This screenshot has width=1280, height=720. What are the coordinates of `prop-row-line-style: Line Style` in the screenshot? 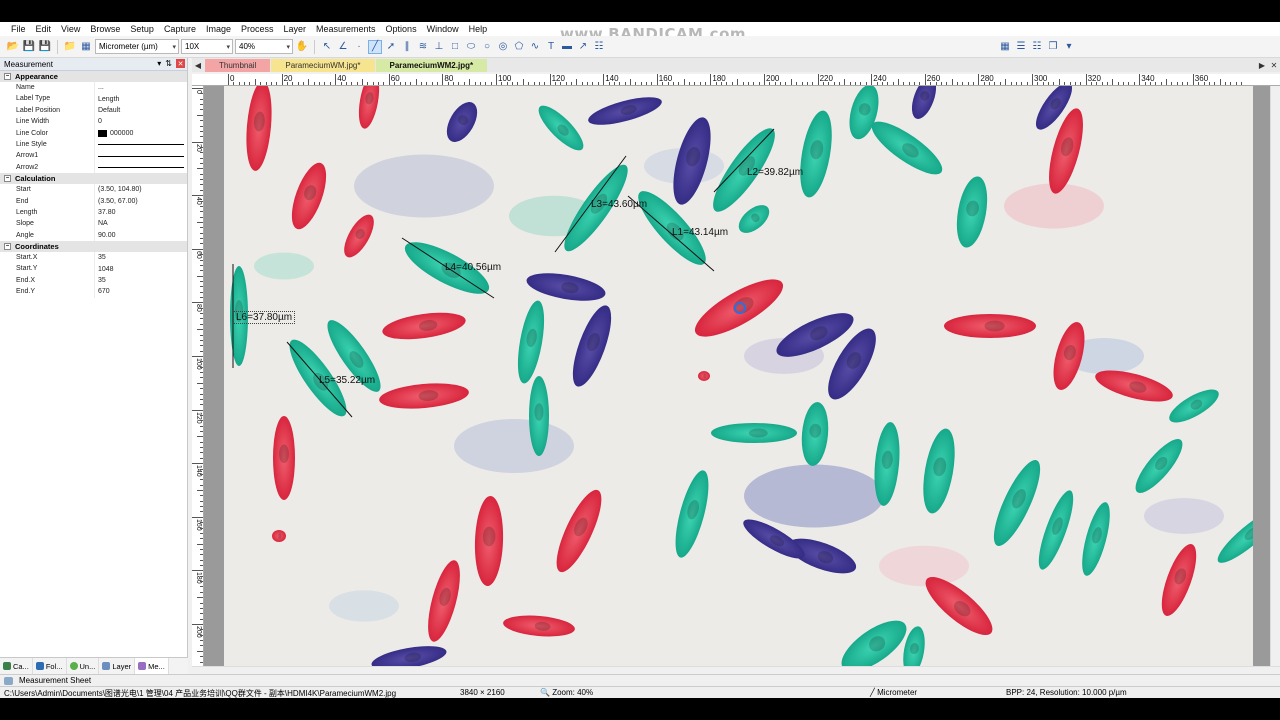 It's located at (93, 144).